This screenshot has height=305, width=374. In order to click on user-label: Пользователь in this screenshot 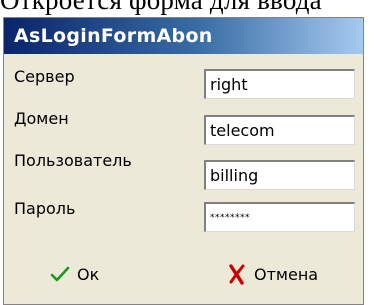, I will do `click(73, 160)`.